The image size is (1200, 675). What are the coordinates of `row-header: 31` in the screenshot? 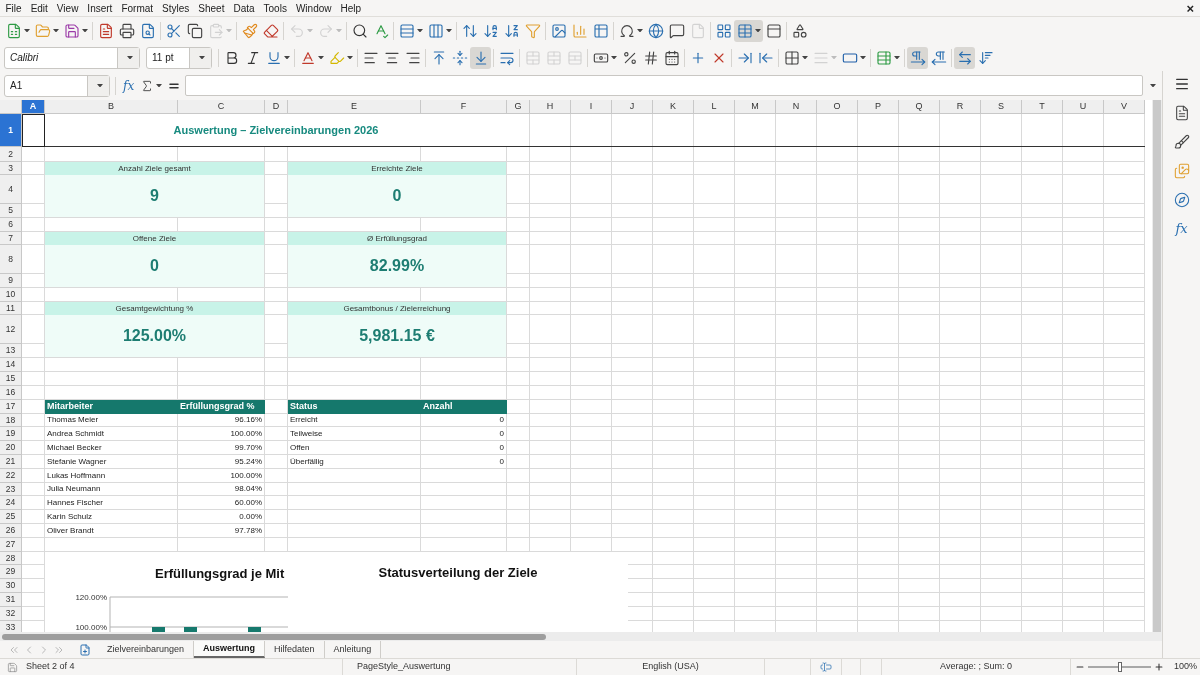 It's located at (11, 600).